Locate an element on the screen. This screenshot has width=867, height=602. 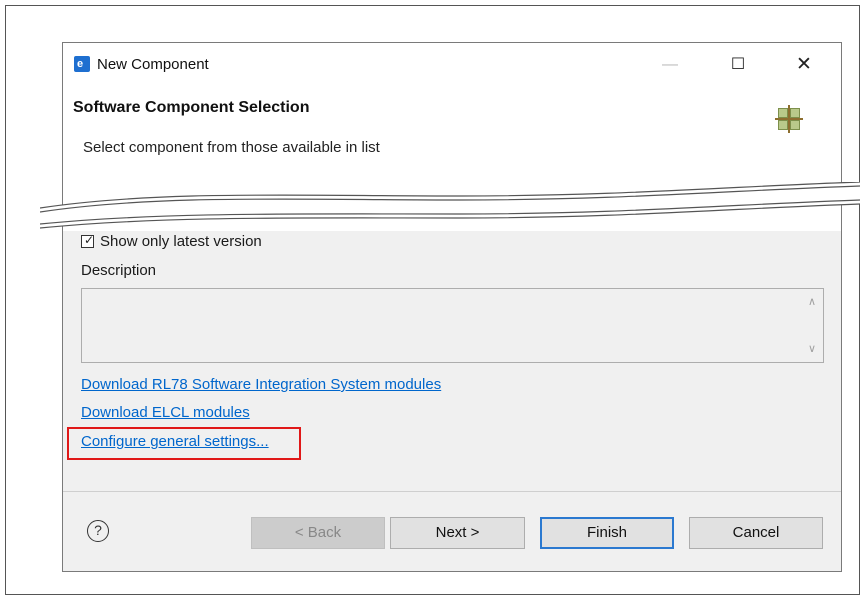
show-latest-label: Show only latest version is located at coordinates (181, 241).